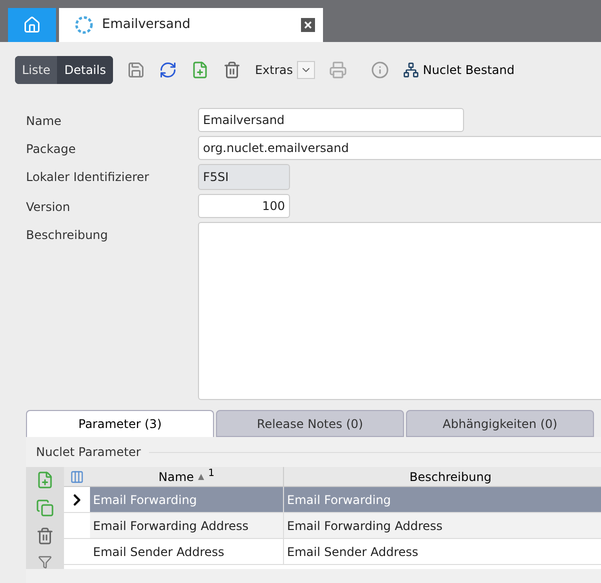 This screenshot has height=583, width=601. I want to click on view-tab: Liste, so click(36, 70).